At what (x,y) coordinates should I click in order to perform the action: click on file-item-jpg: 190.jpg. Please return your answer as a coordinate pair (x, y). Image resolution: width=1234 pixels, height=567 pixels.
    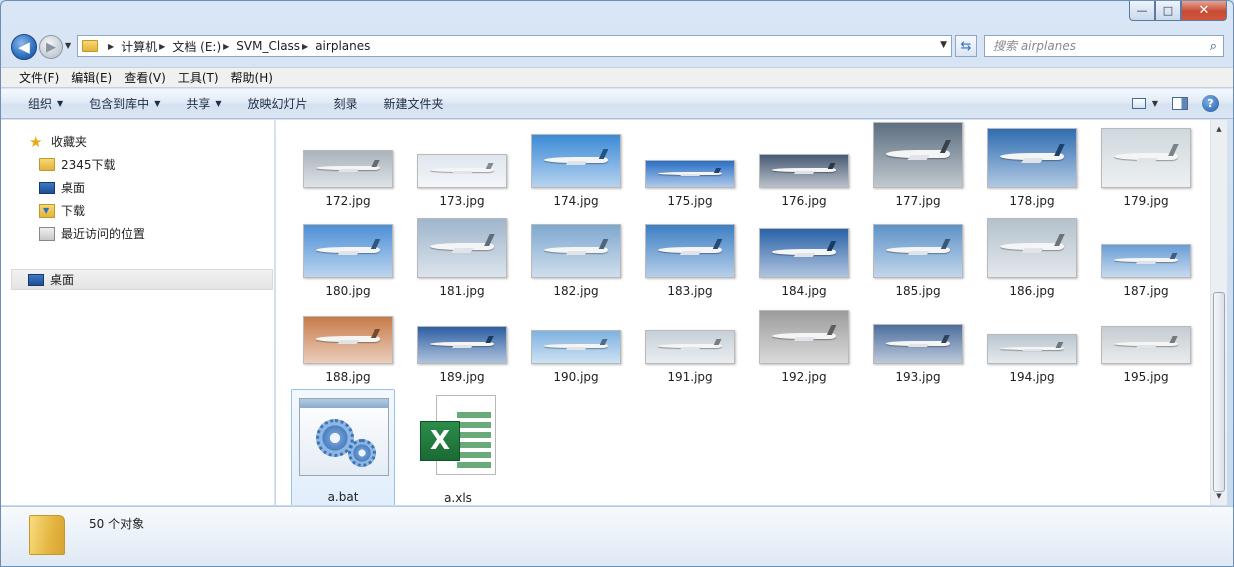
    Looking at the image, I should click on (576, 343).